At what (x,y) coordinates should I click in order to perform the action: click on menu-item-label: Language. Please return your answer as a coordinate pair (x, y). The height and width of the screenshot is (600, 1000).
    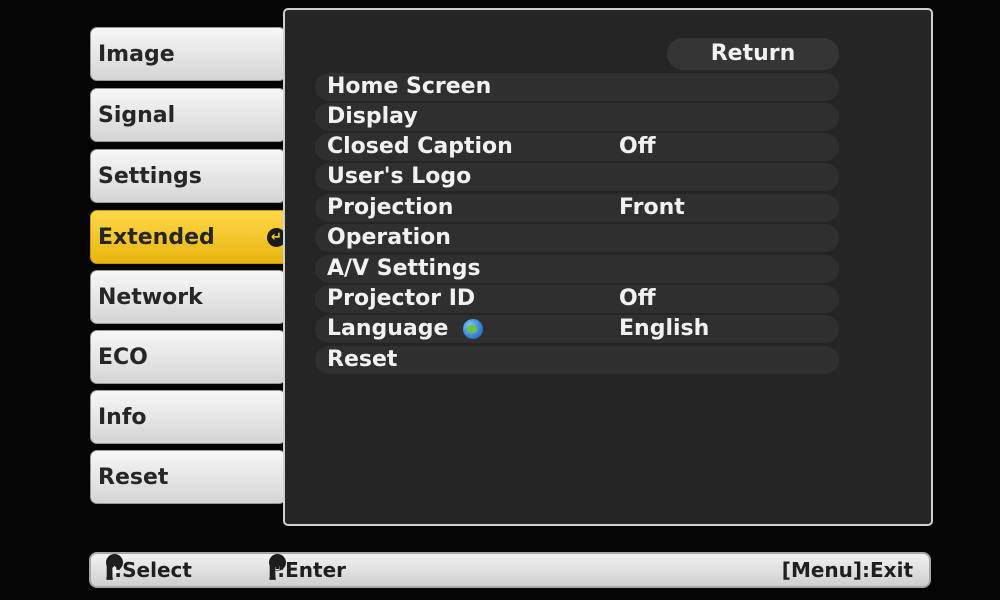
    Looking at the image, I should click on (388, 328).